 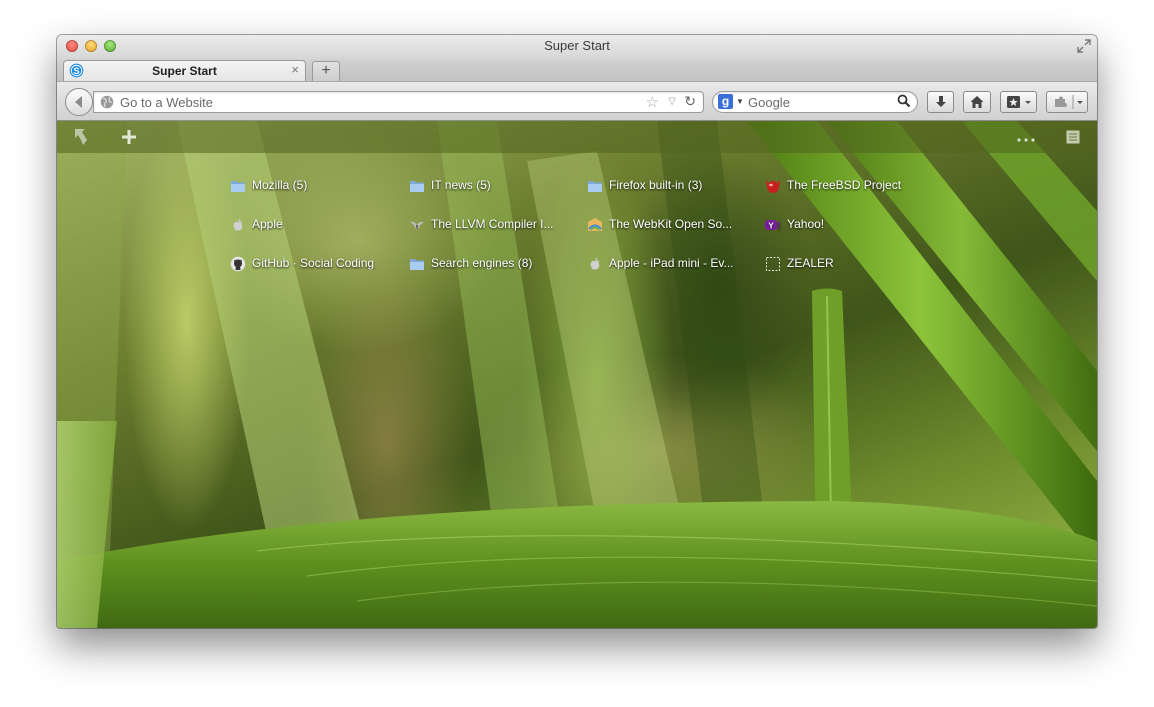 What do you see at coordinates (904, 101) in the screenshot?
I see `search-icon` at bounding box center [904, 101].